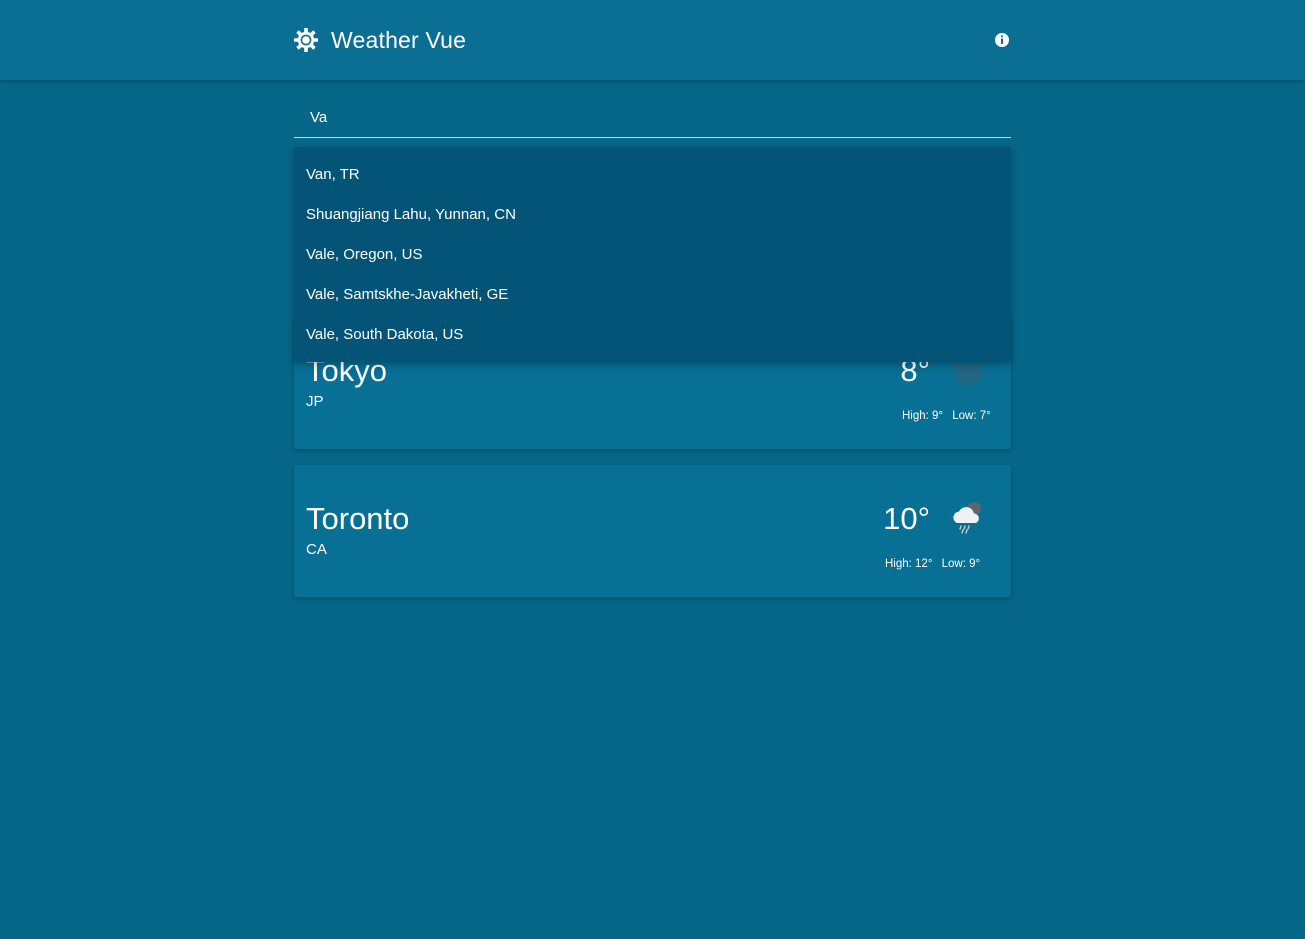 Image resolution: width=1305 pixels, height=939 pixels. I want to click on suggestion-item: Vale, Oregon, US, so click(652, 255).